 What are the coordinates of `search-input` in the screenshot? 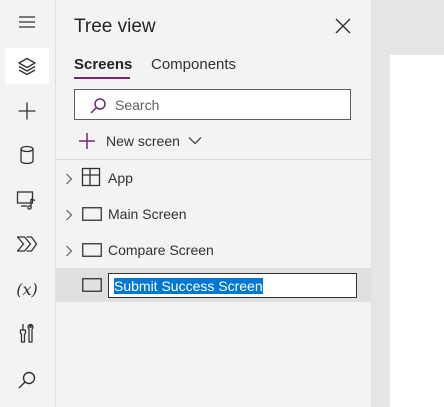 It's located at (227, 105).